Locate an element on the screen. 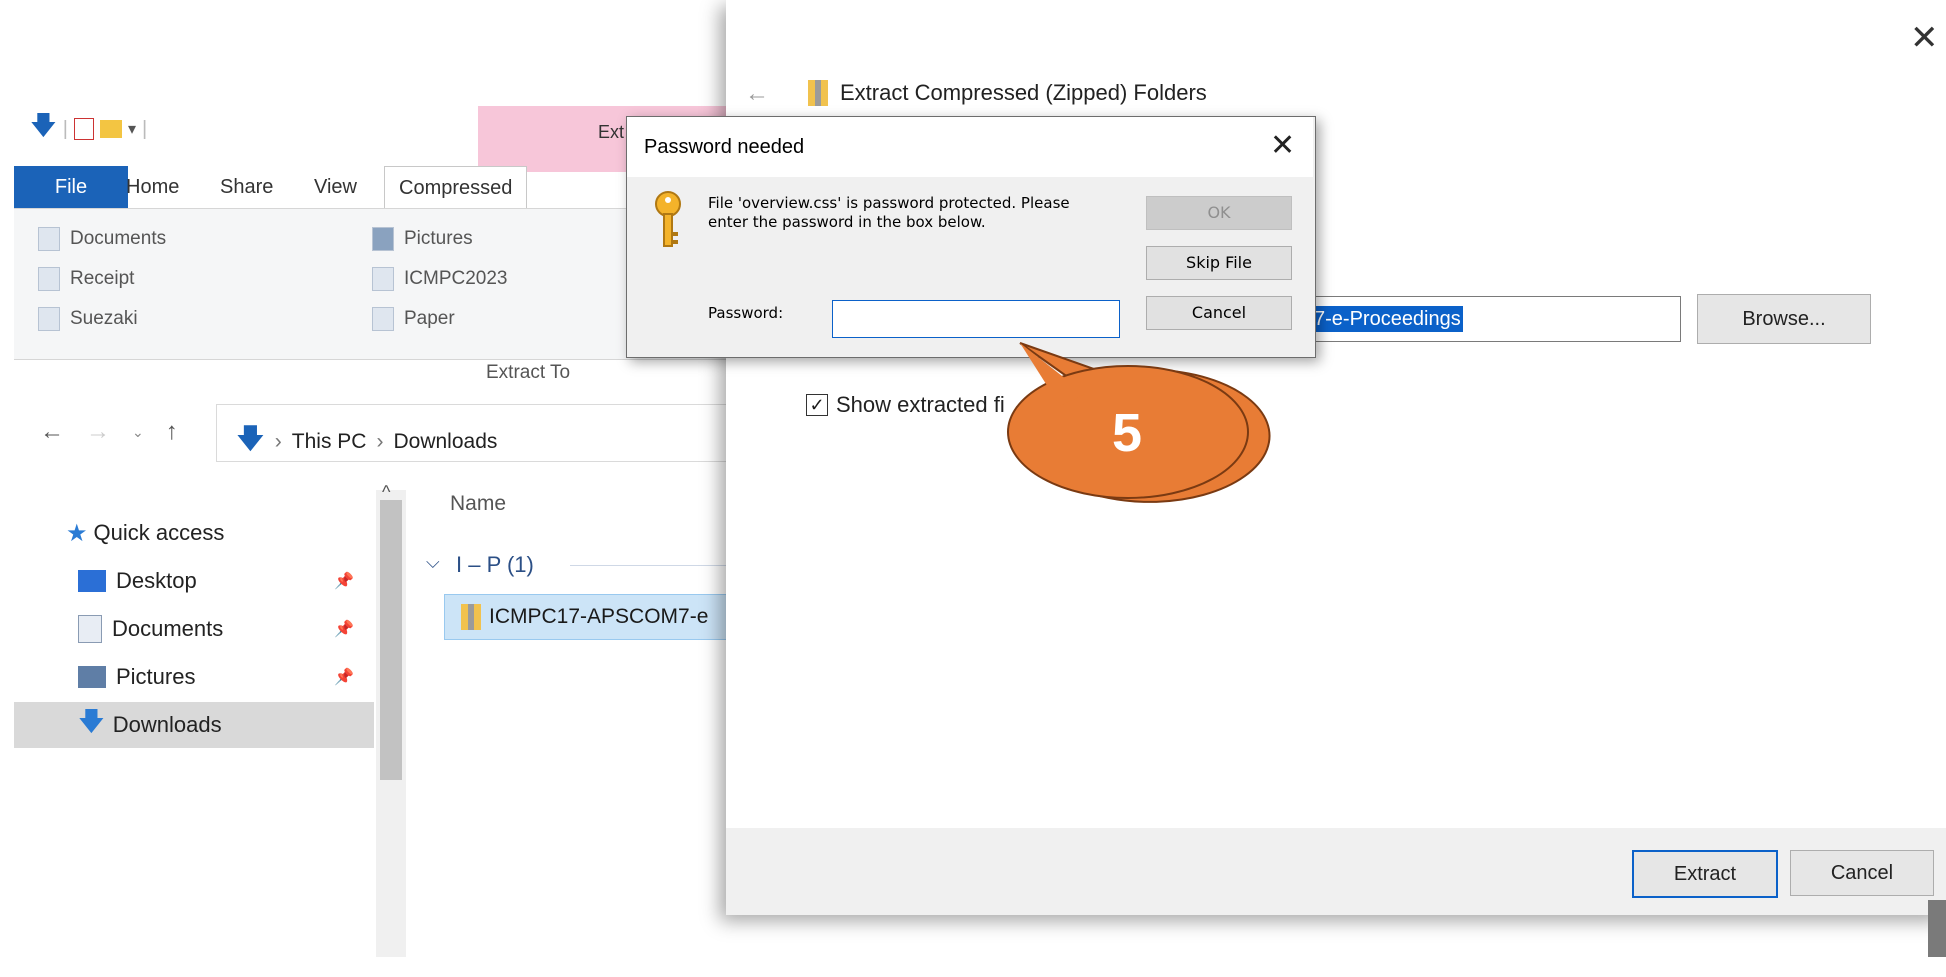 This screenshot has height=977, width=1946. ok-button: OK is located at coordinates (1219, 213).